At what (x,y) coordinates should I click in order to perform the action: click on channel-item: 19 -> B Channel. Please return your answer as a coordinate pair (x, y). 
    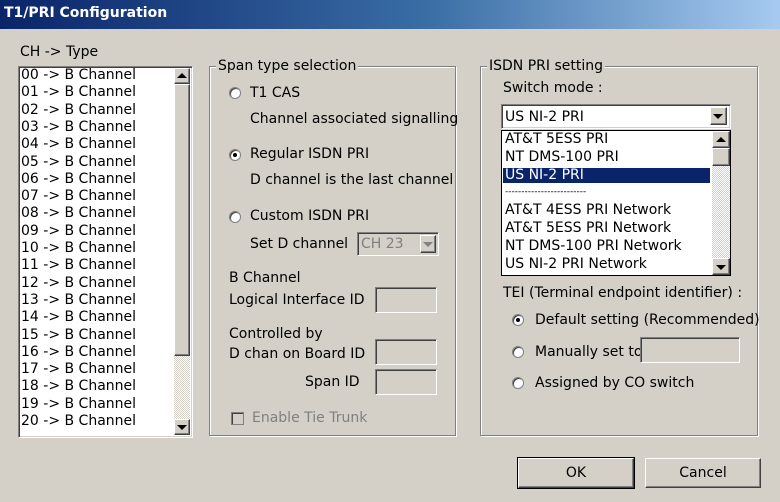
    Looking at the image, I should click on (78, 404).